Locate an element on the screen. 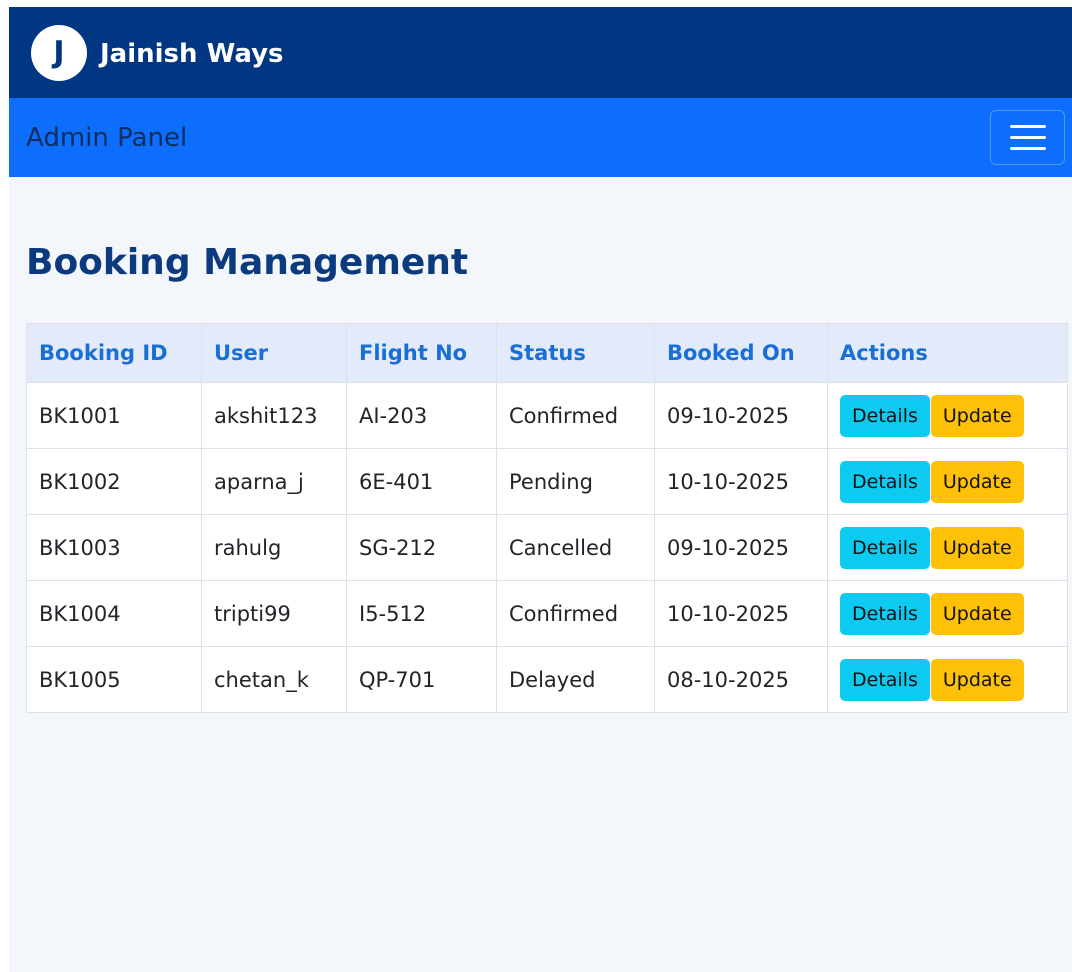  user-cell: chetan_k is located at coordinates (274, 679).